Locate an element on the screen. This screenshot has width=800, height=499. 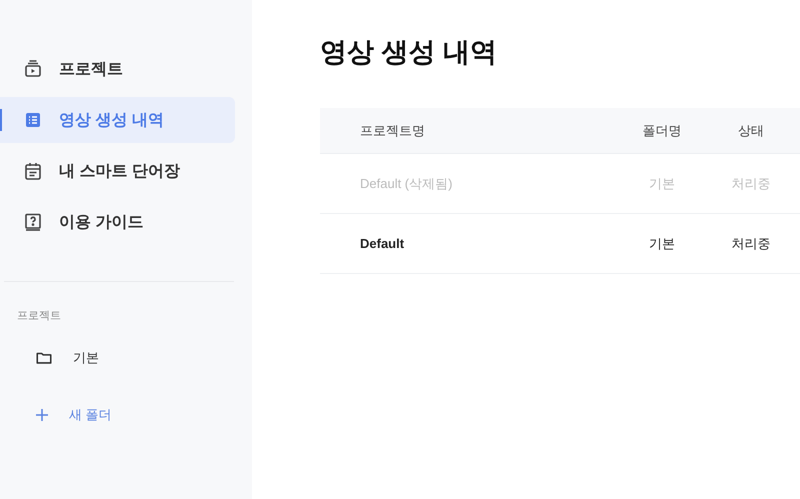
column-header: 폴더명 is located at coordinates (661, 131).